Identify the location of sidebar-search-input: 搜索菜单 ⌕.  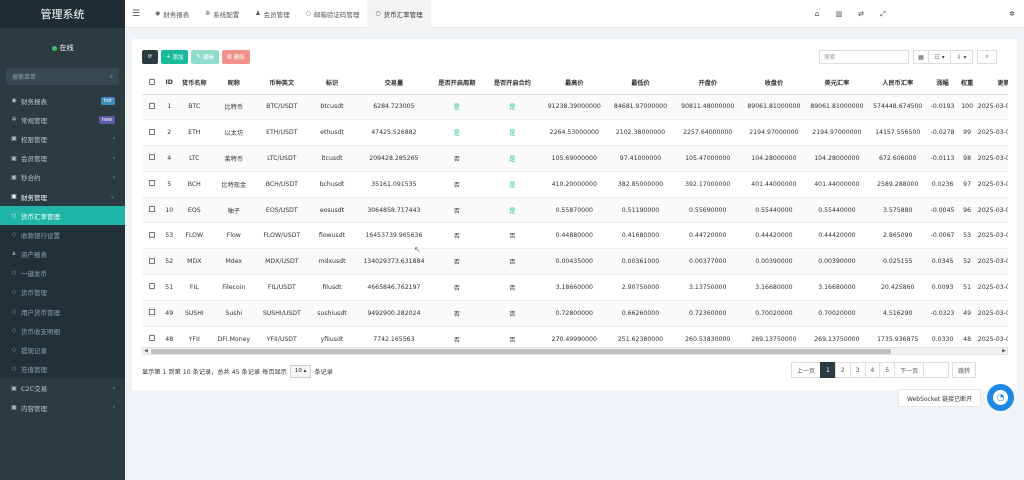
(62, 76).